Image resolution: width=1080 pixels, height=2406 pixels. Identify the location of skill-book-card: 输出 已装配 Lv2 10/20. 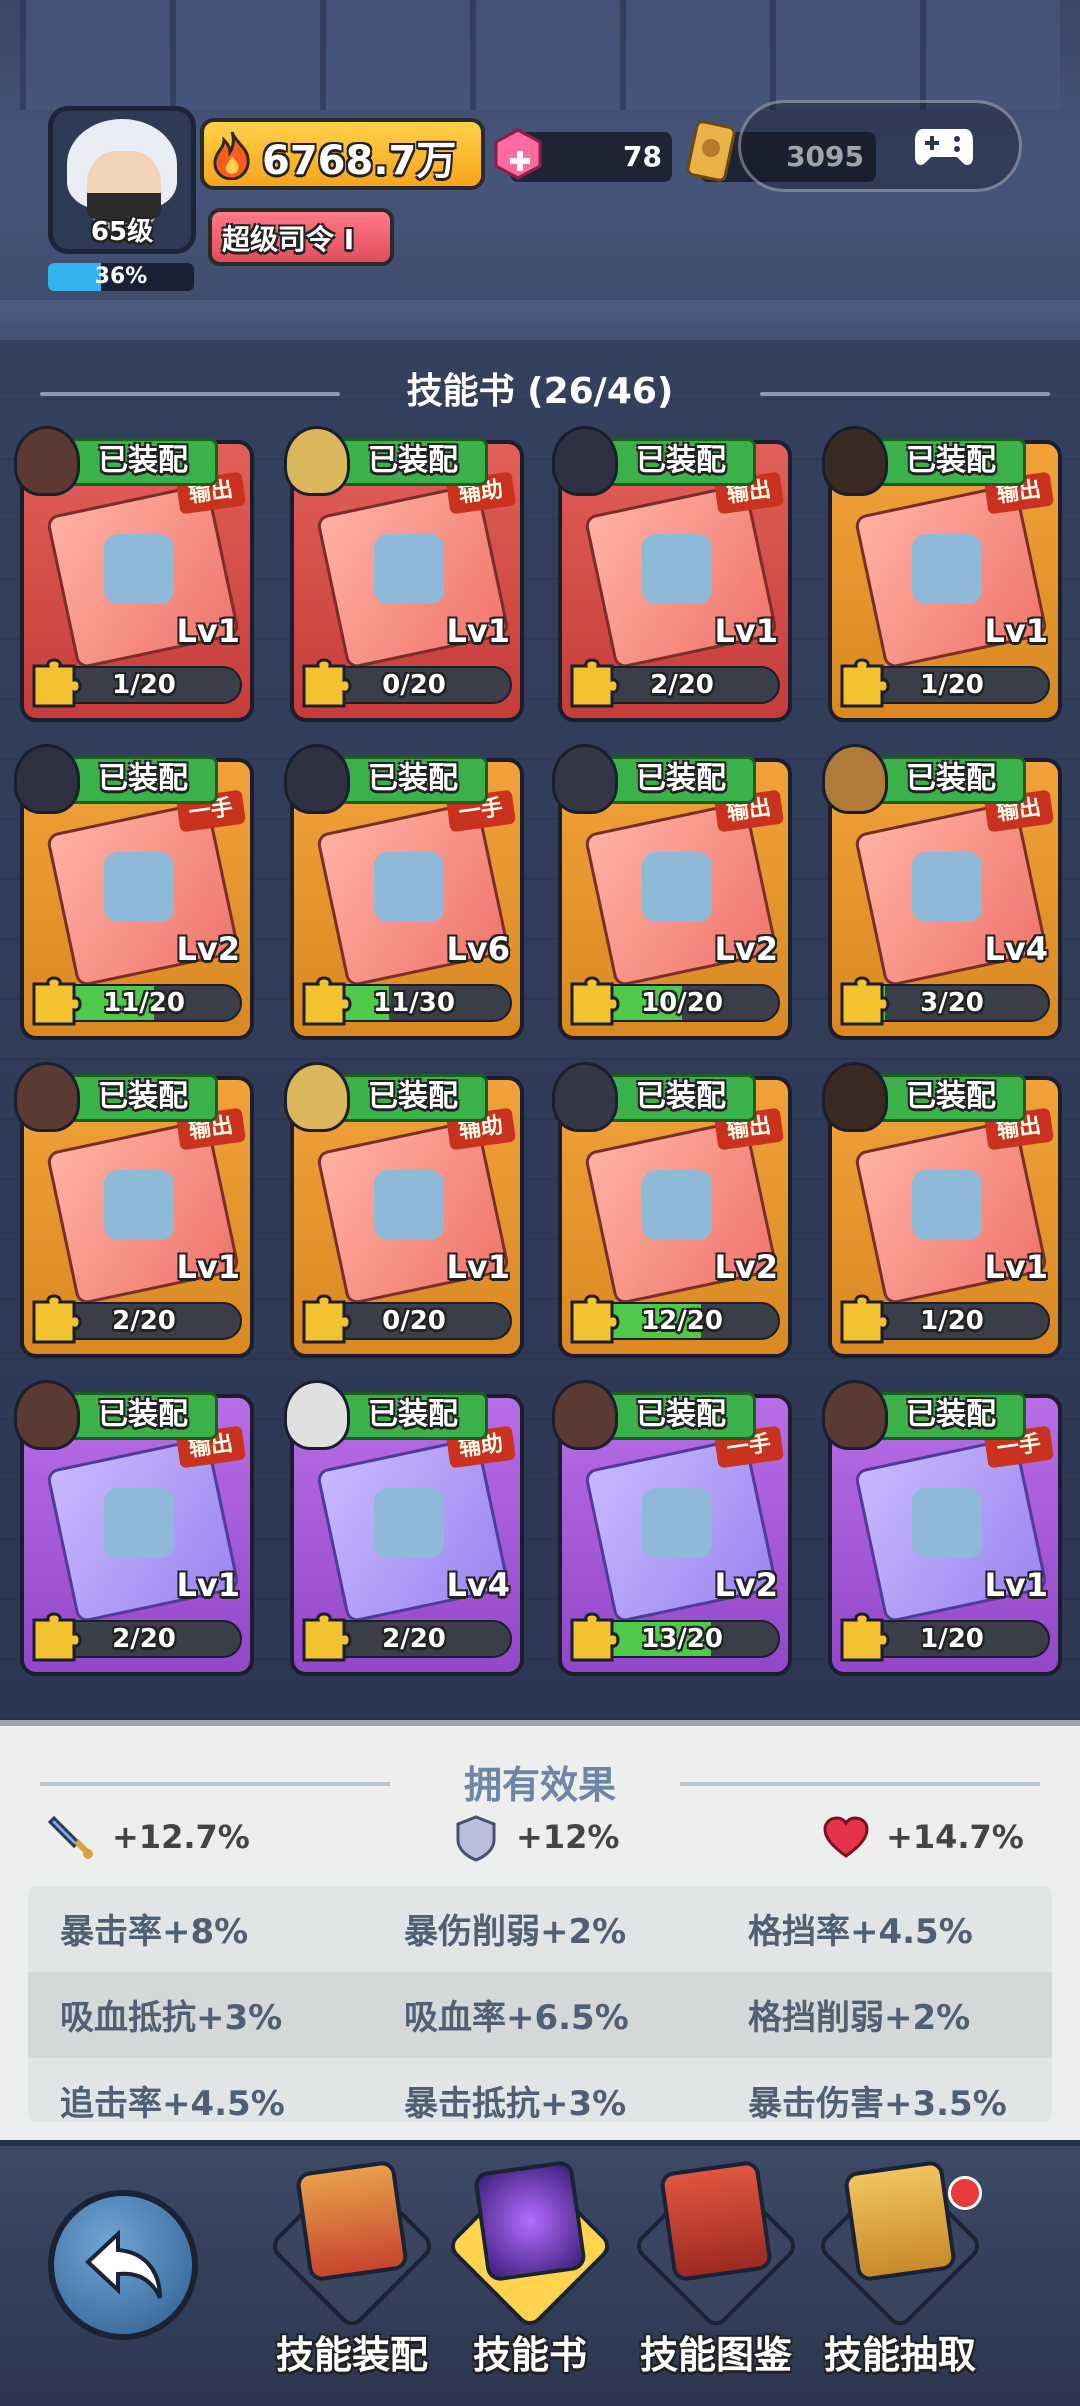
(672, 892).